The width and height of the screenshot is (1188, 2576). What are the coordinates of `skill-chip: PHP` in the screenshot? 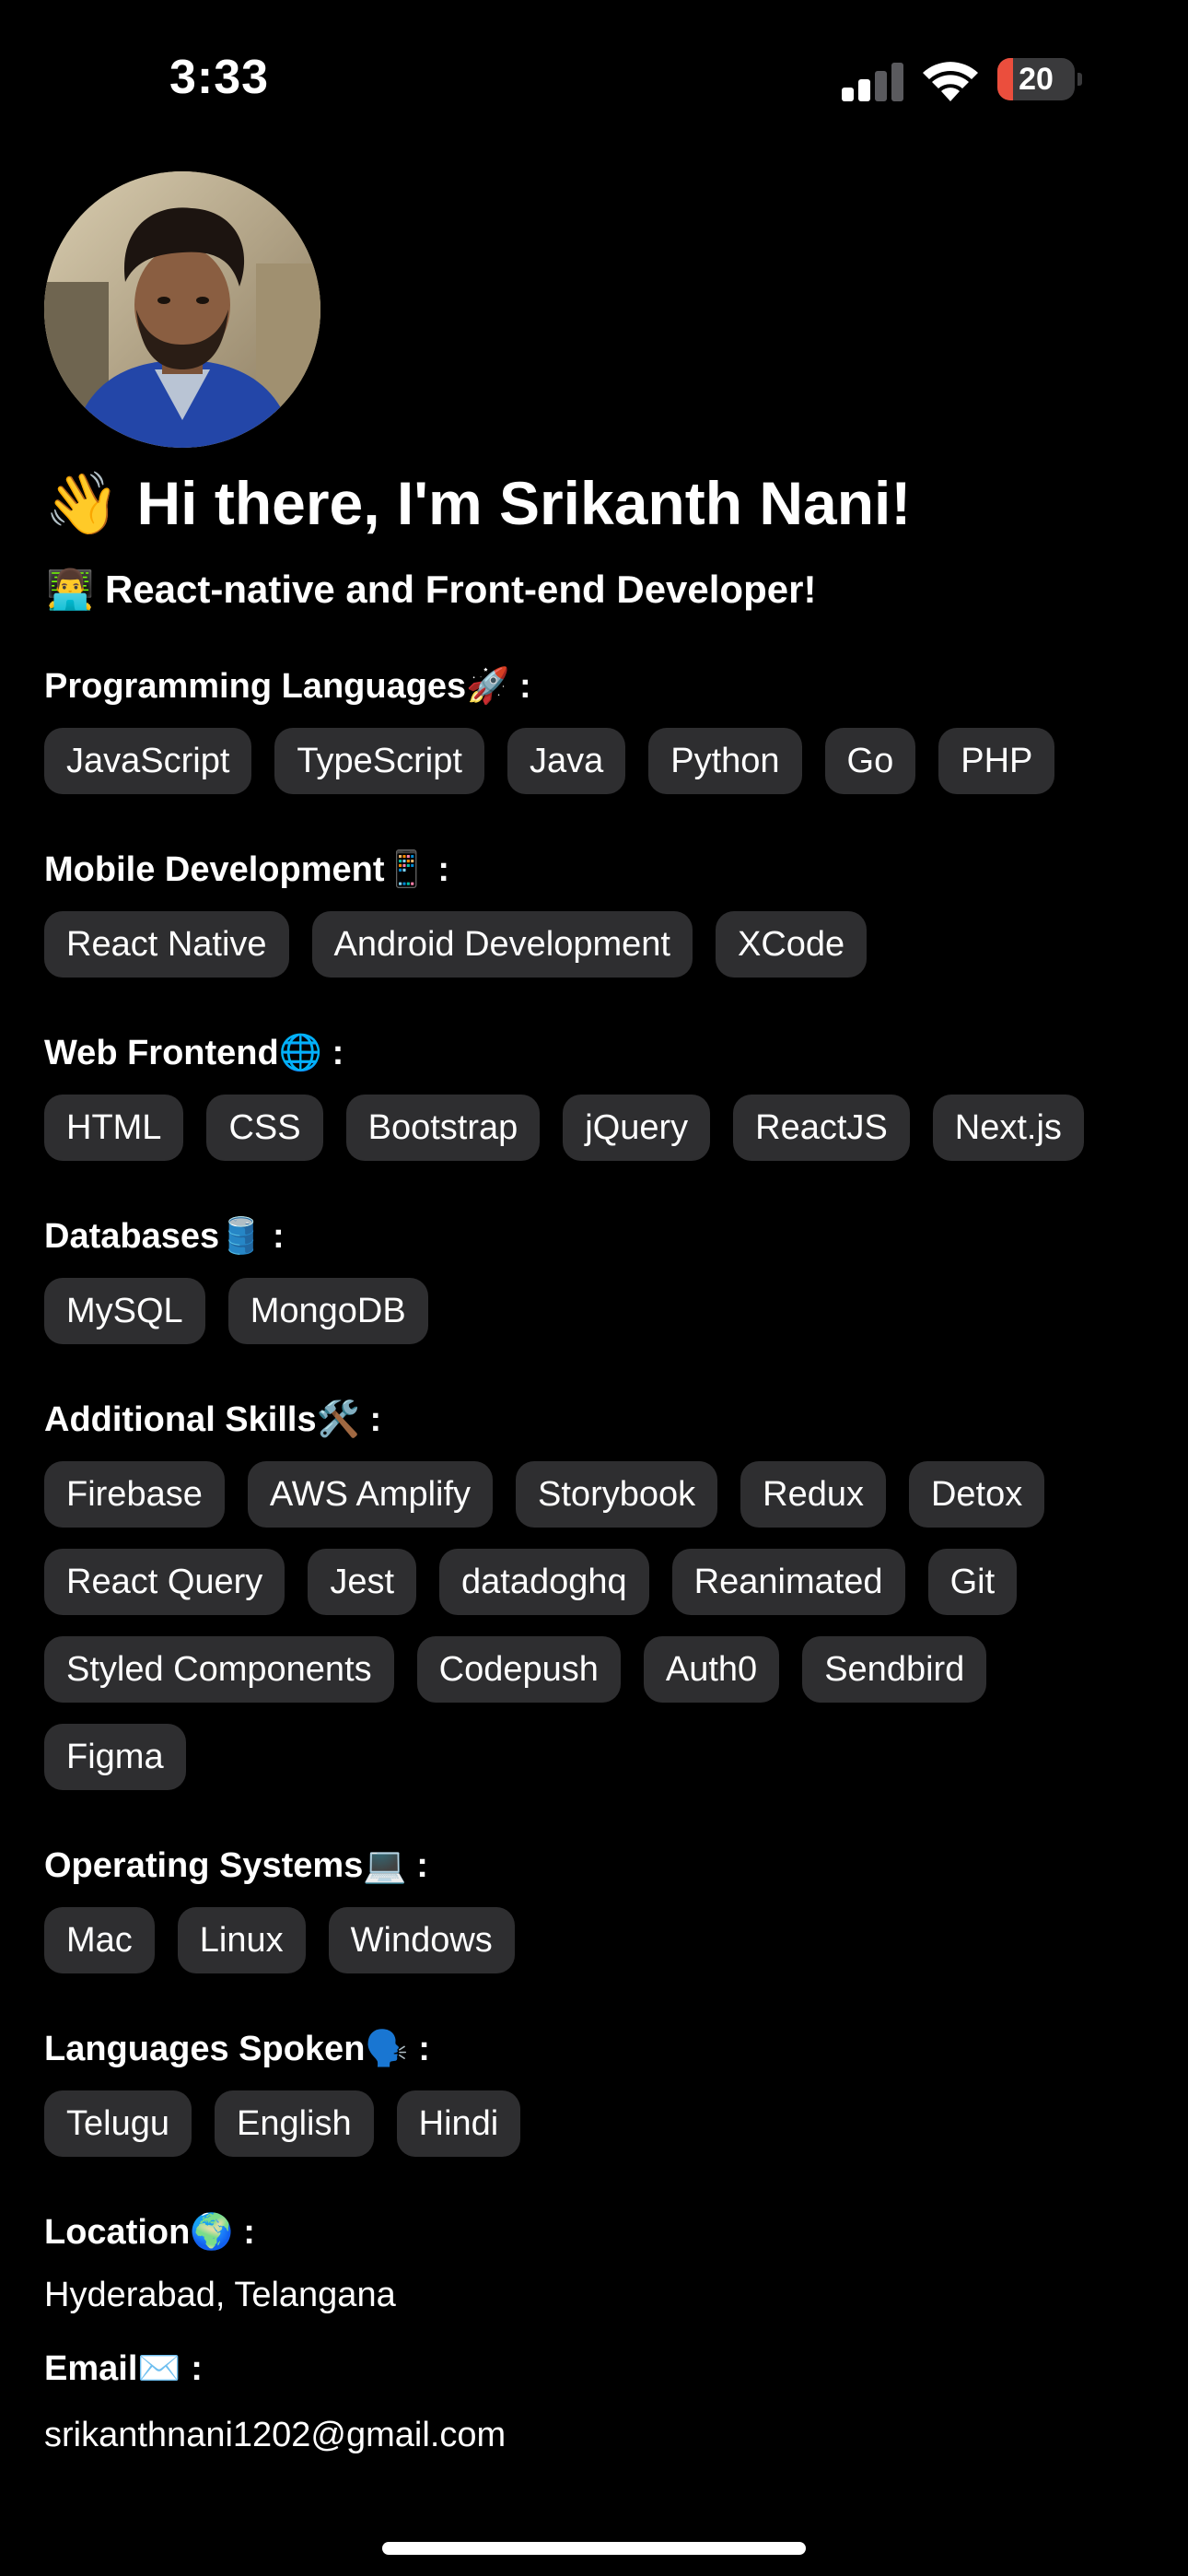 It's located at (996, 761).